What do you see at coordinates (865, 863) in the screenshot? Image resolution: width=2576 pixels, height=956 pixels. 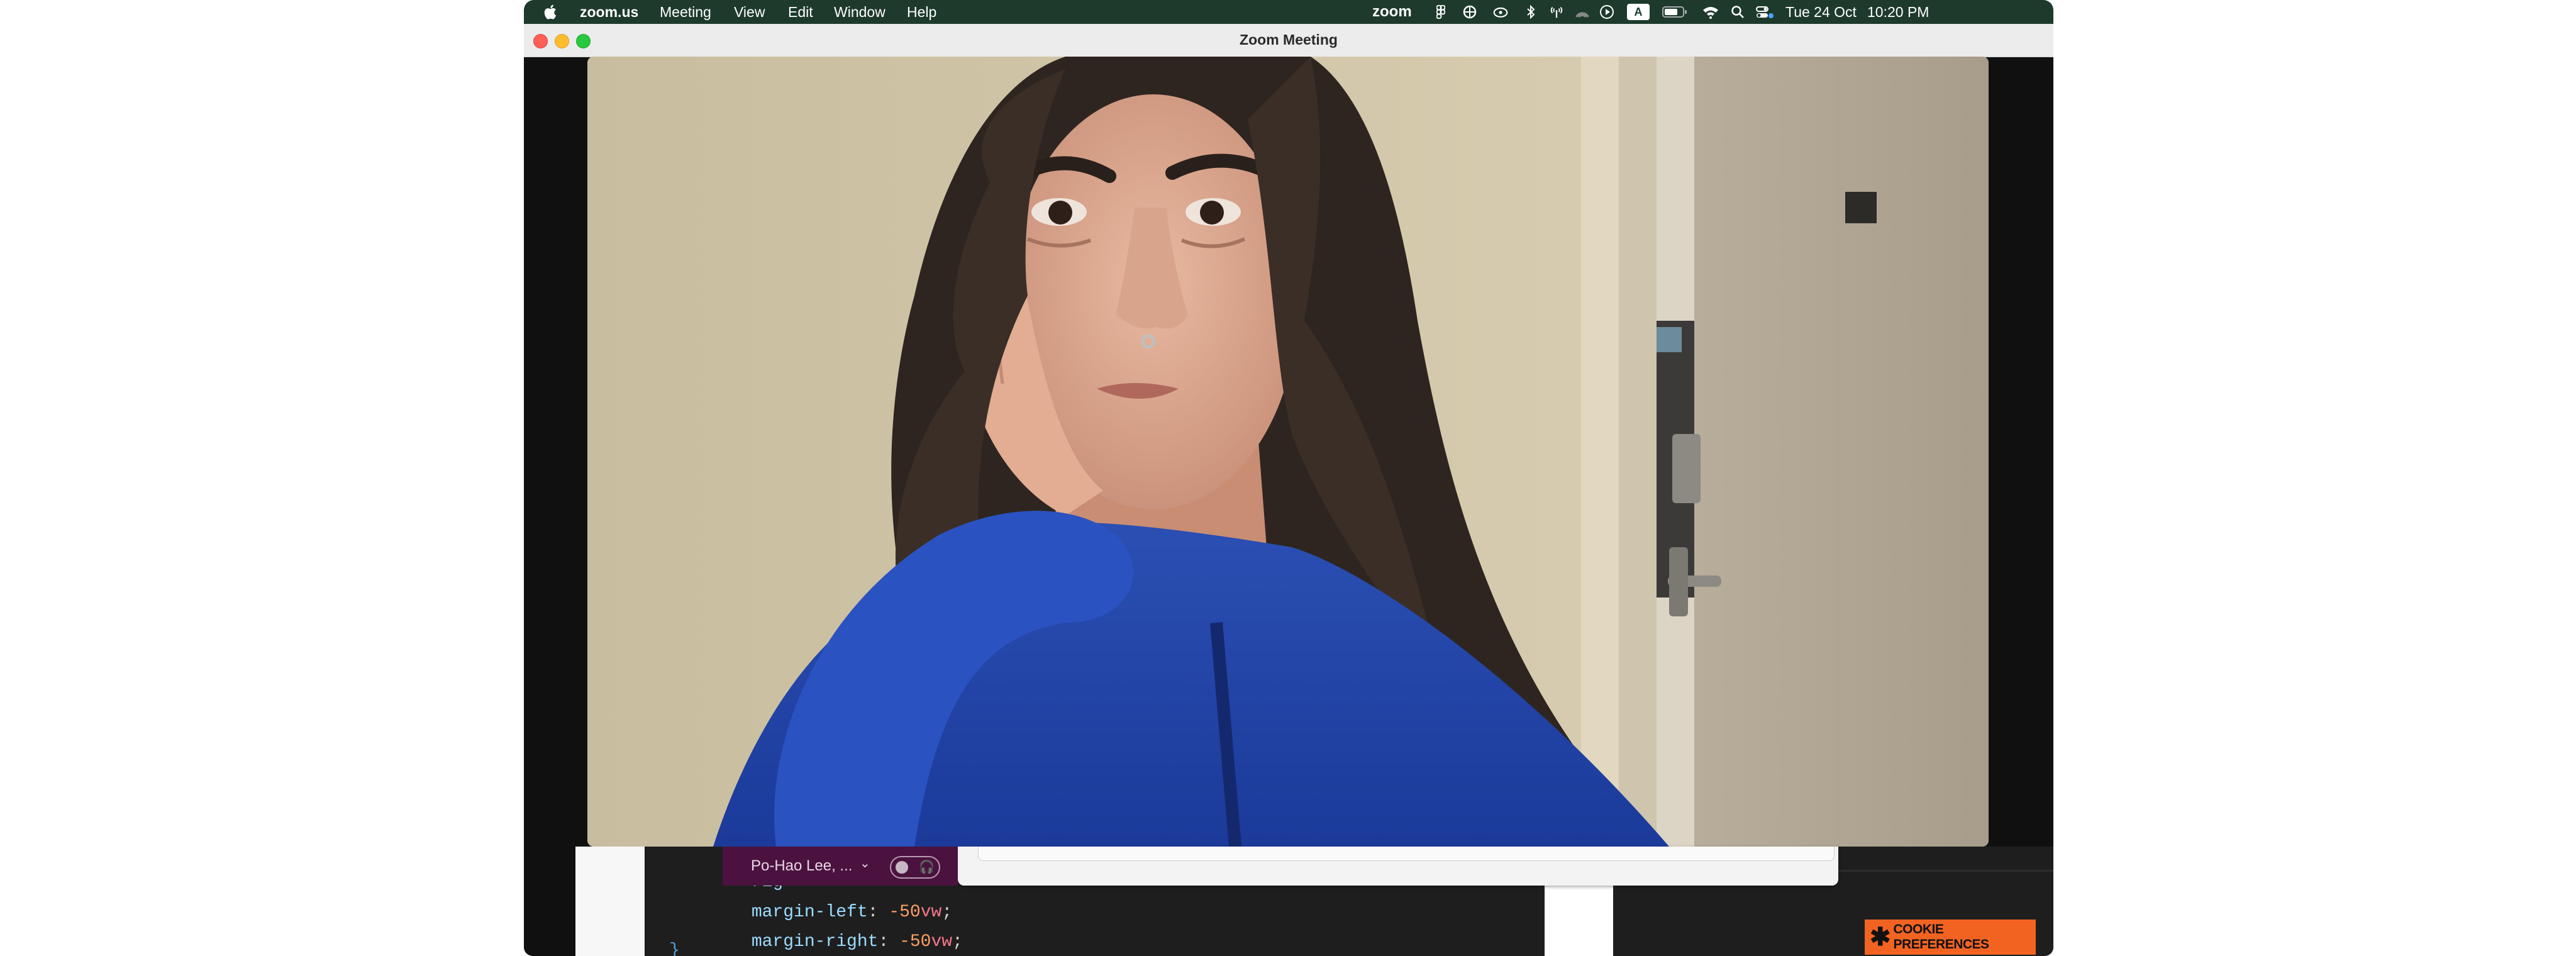 I see `chevron-down-icon: ⌄` at bounding box center [865, 863].